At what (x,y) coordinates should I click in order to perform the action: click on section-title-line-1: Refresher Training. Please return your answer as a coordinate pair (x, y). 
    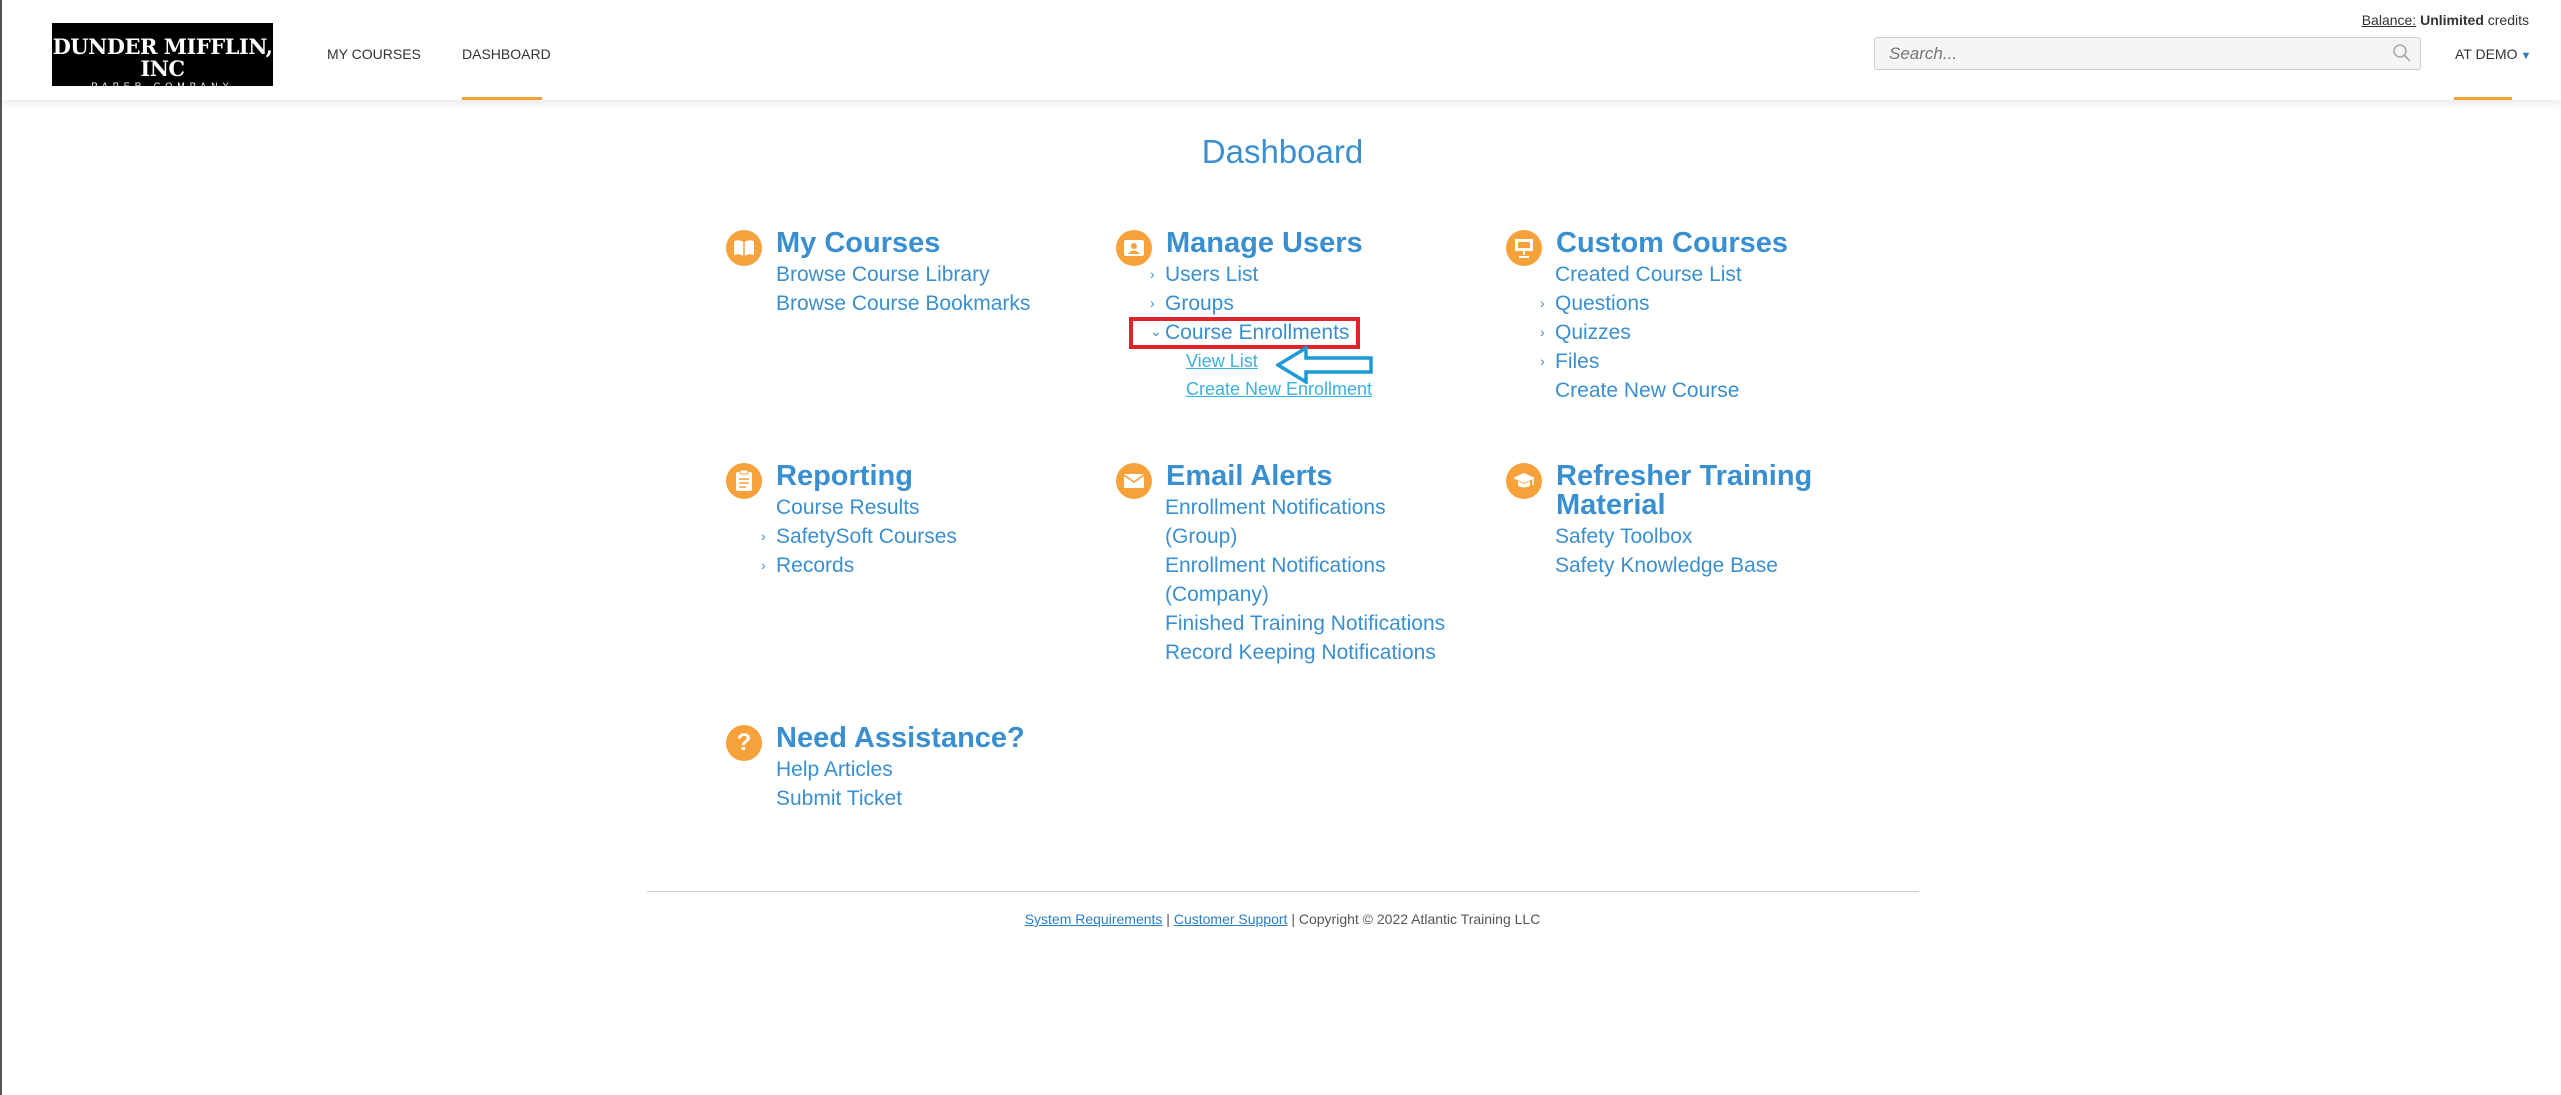
    Looking at the image, I should click on (1684, 476).